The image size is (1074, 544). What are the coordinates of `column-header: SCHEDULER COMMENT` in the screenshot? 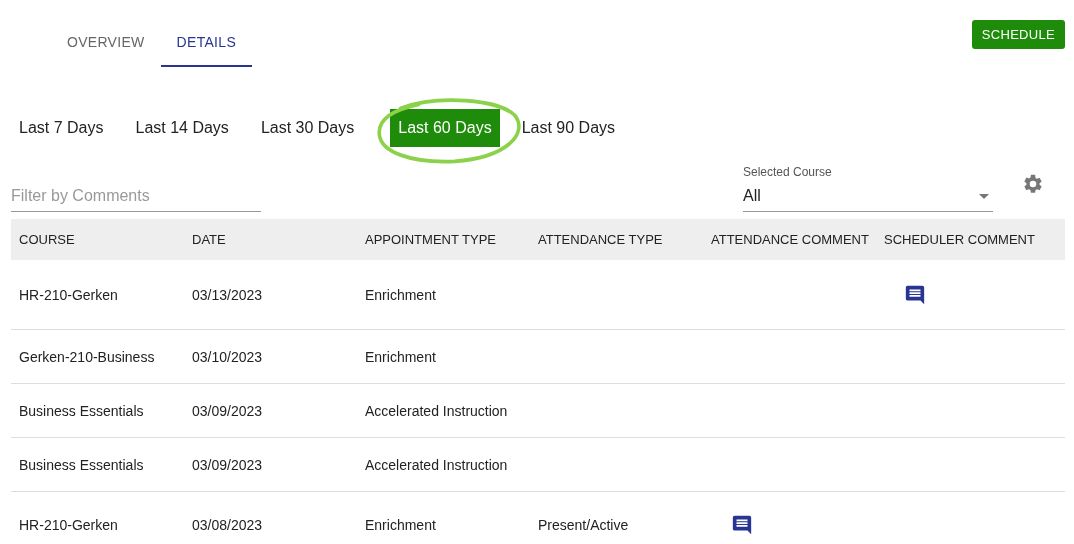 It's located at (960, 239).